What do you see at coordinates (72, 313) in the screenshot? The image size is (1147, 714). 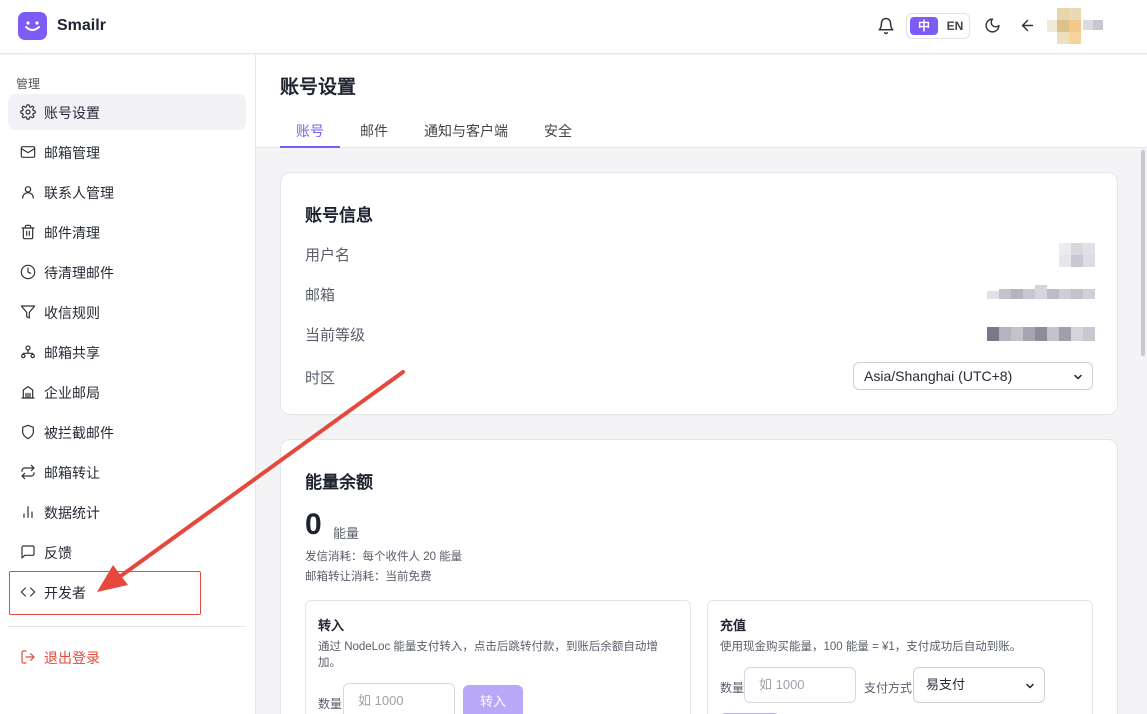 I see `sidebar-item-label: 收信规则` at bounding box center [72, 313].